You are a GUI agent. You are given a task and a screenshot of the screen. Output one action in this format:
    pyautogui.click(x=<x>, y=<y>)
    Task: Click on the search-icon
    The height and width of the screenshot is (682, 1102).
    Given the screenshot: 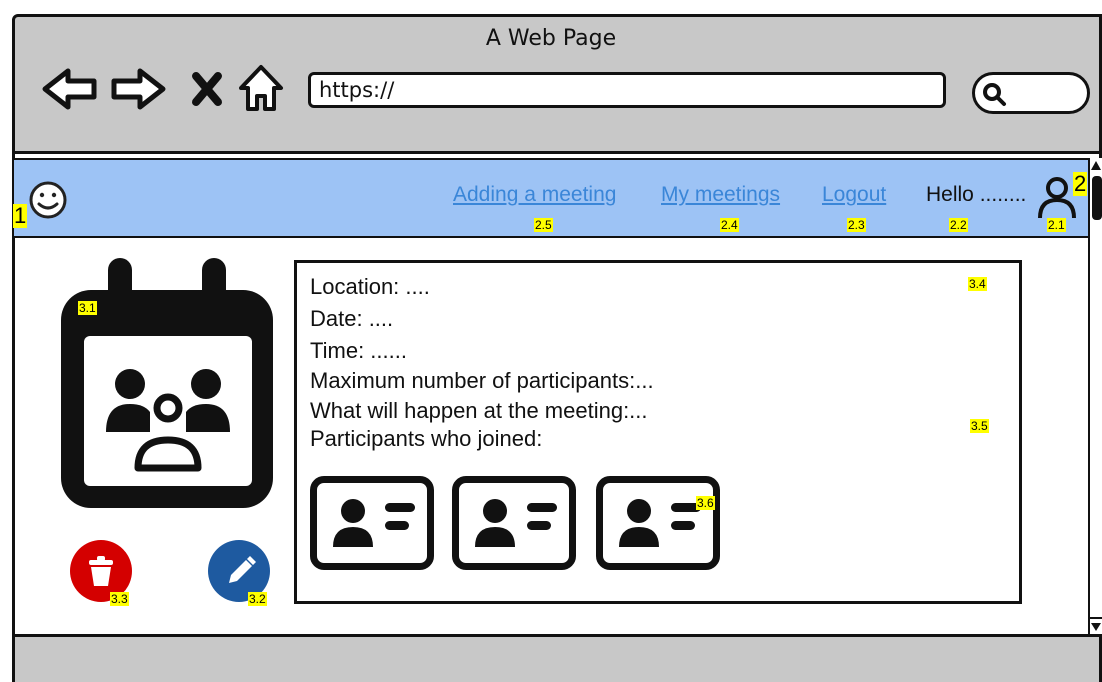 What is the action you would take?
    pyautogui.click(x=994, y=94)
    